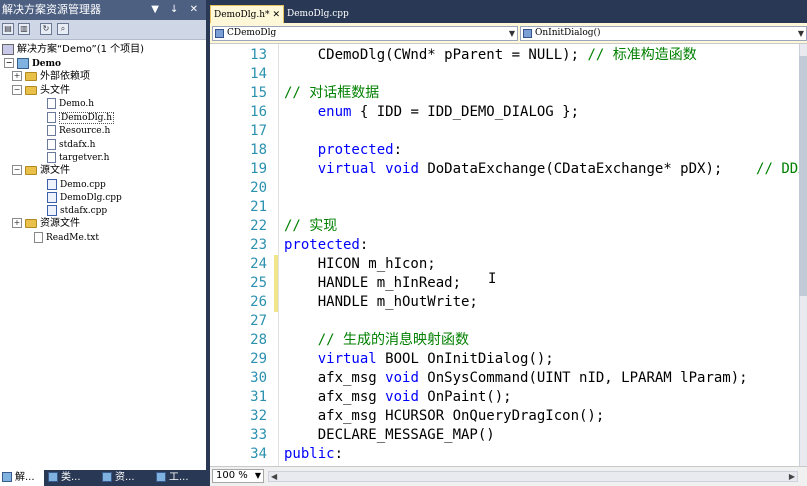 Image resolution: width=807 pixels, height=486 pixels. What do you see at coordinates (258, 378) in the screenshot?
I see `line-number: 30` at bounding box center [258, 378].